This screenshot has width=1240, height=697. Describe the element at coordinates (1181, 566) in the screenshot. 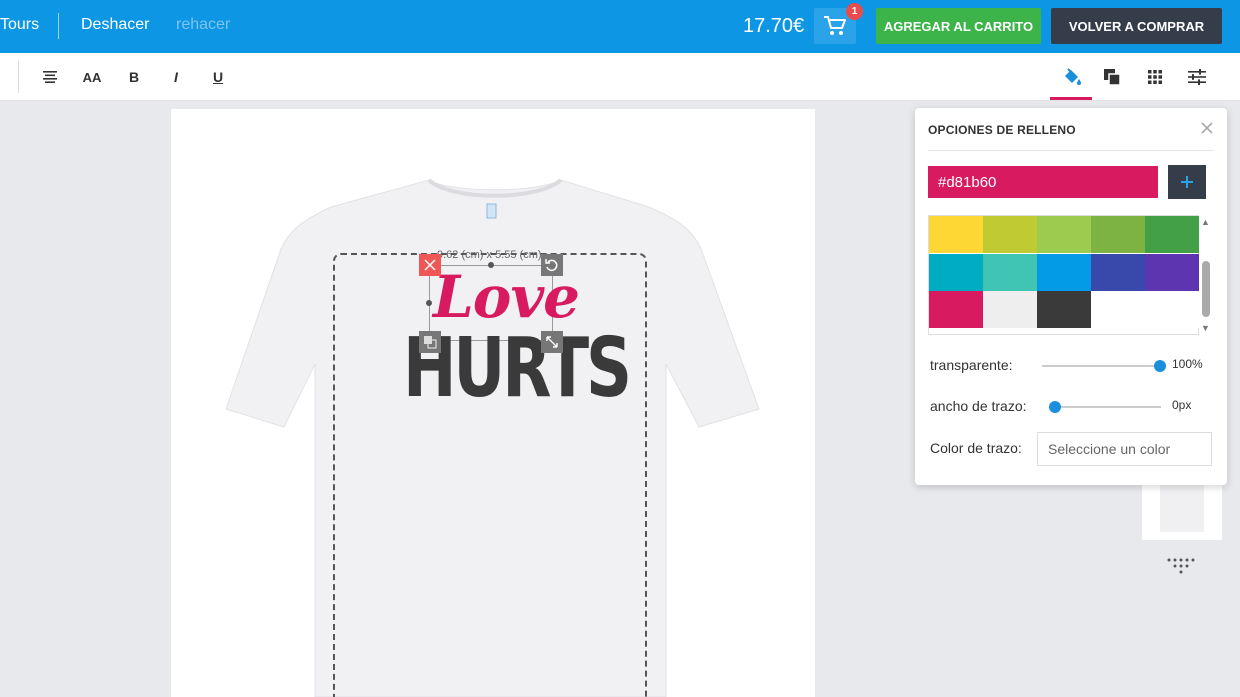

I see `more-views-icon` at that location.